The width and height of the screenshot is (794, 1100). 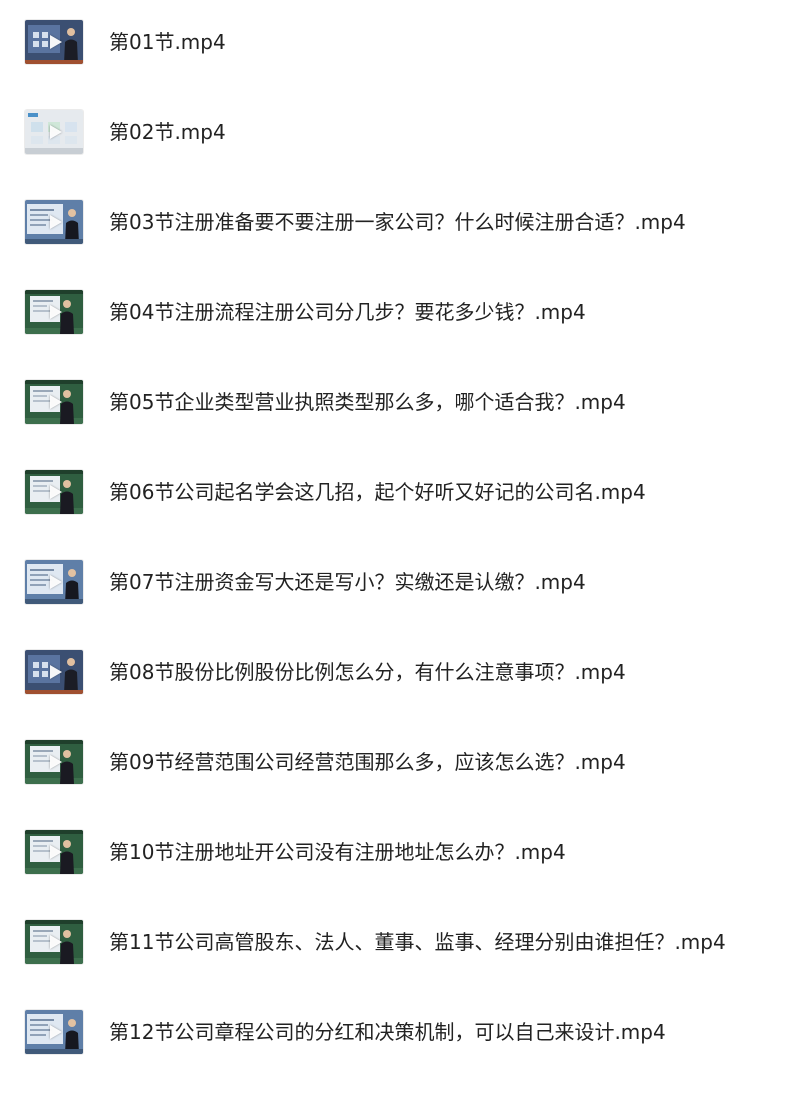 I want to click on file-name: 第06节公司起名学会这几招，起个好听又好记的公司名.mp4, so click(x=377, y=492).